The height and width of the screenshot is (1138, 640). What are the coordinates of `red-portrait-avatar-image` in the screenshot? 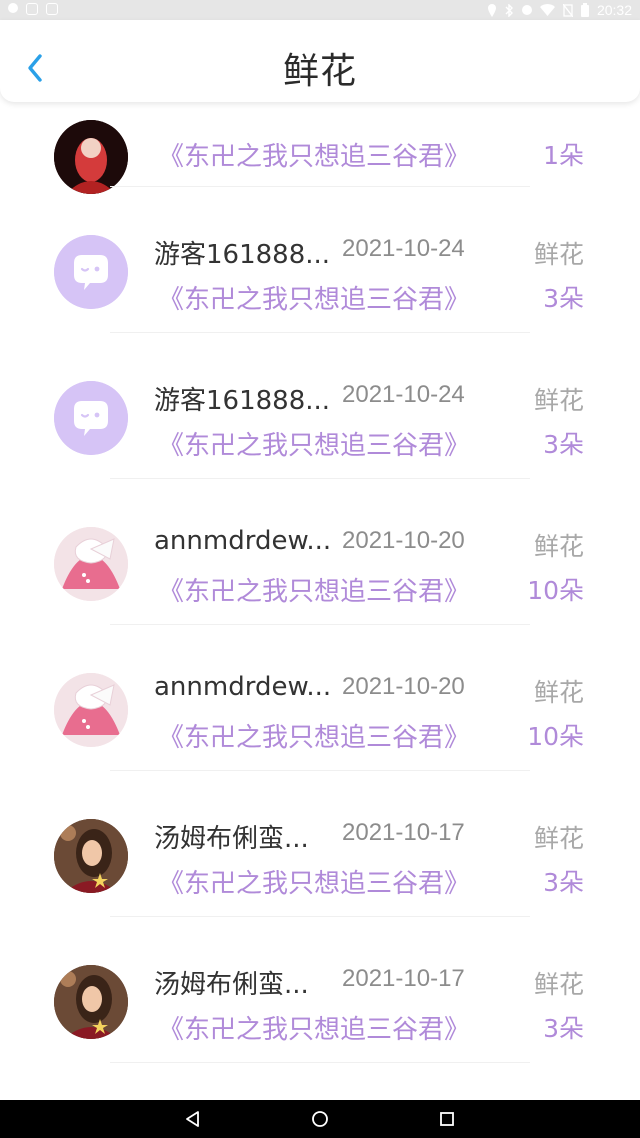 It's located at (91, 157).